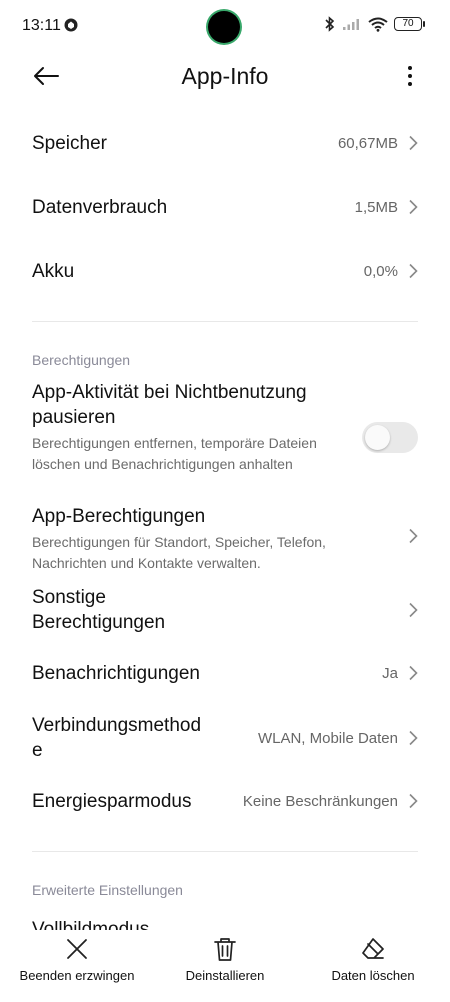 The height and width of the screenshot is (1002, 450). What do you see at coordinates (116, 673) in the screenshot?
I see `notifications-label: Benachrichtigungen` at bounding box center [116, 673].